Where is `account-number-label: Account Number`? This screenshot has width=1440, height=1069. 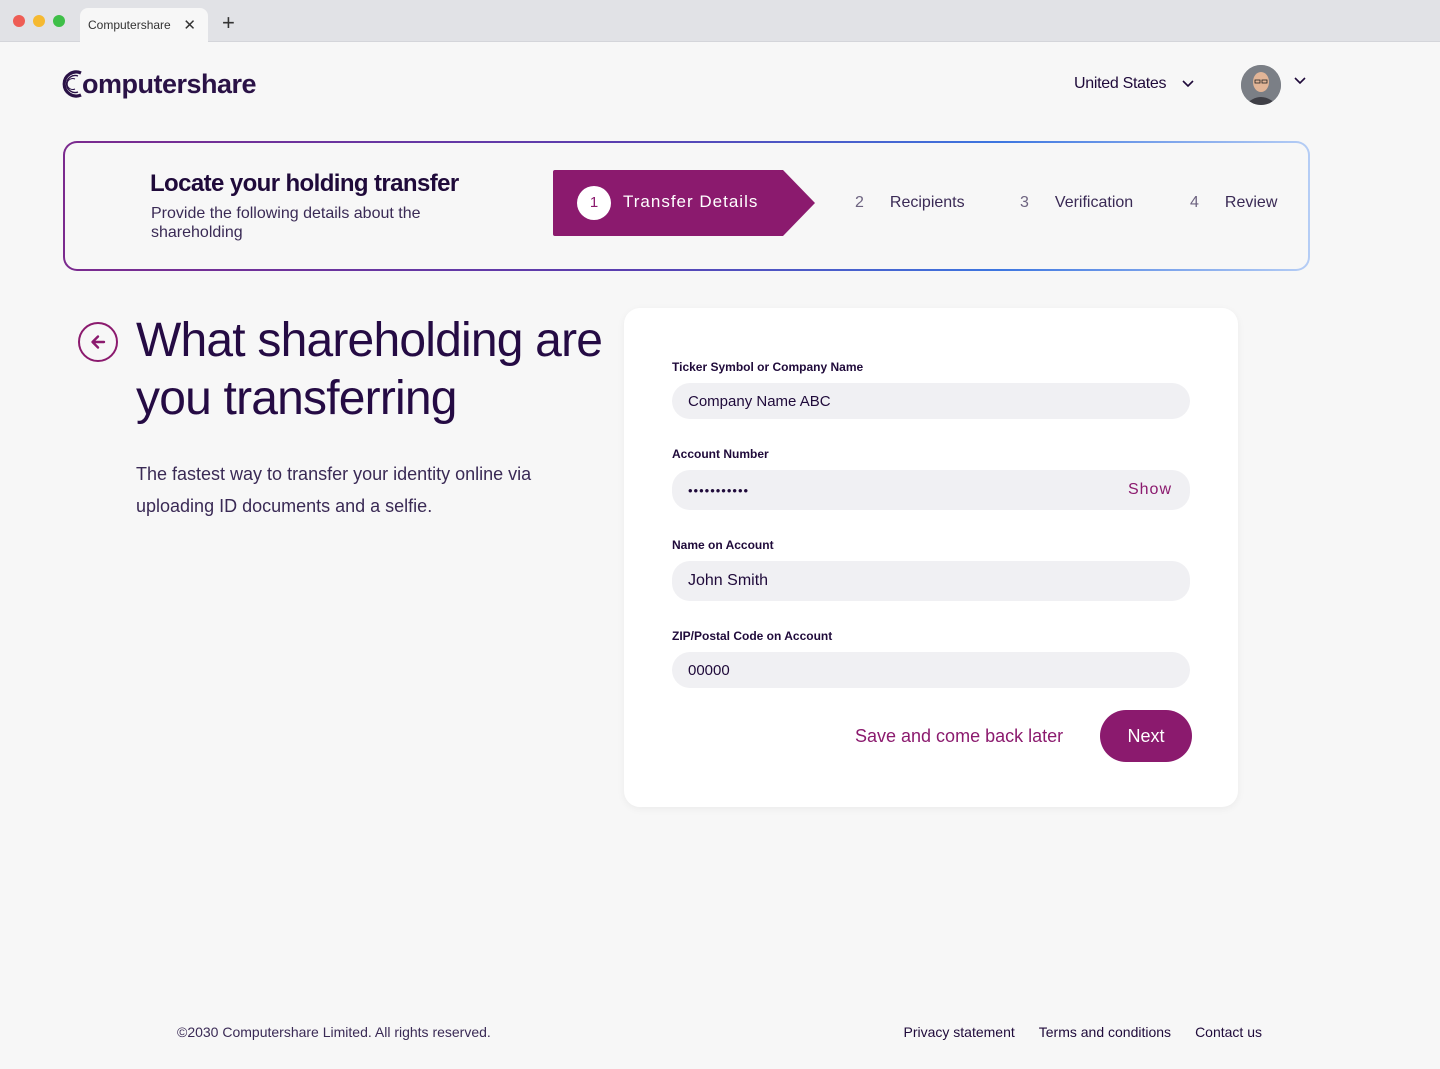
account-number-label: Account Number is located at coordinates (720, 454).